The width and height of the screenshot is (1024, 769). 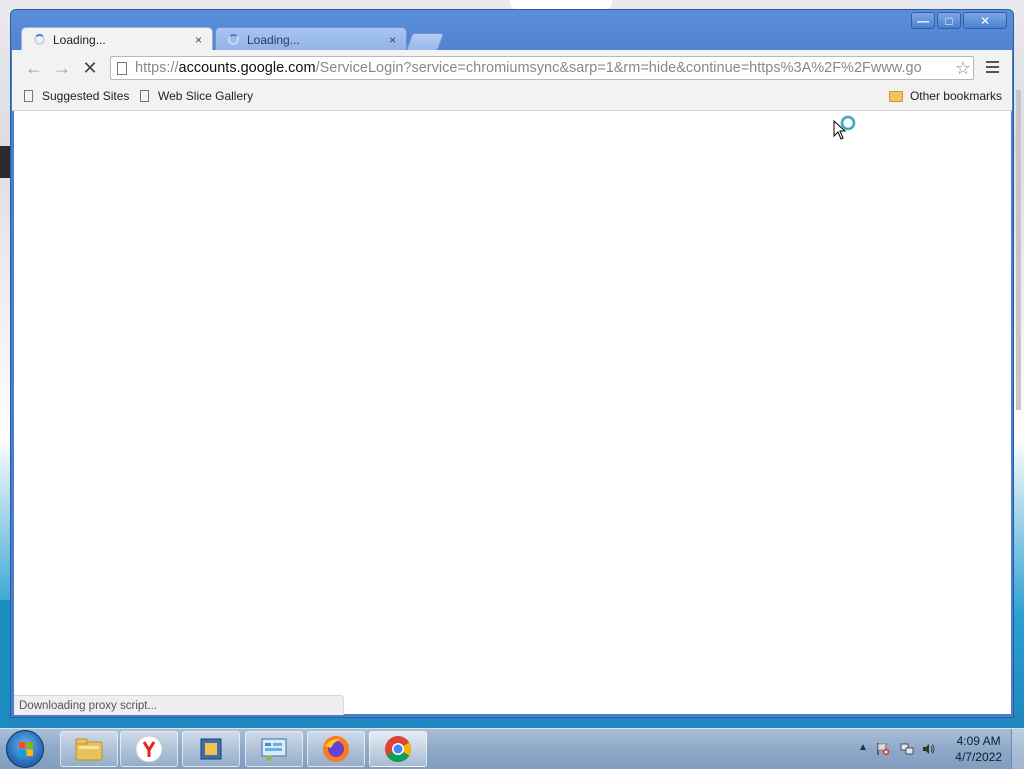 I want to click on bookmark-web-slice-gallery: Web Slice Gallery, so click(x=196, y=96).